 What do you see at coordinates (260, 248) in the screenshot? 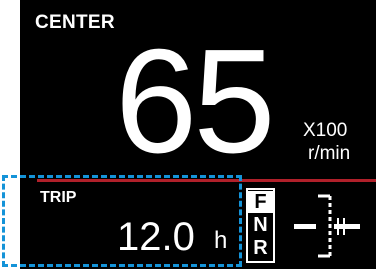
I see `gear-reverse: R` at bounding box center [260, 248].